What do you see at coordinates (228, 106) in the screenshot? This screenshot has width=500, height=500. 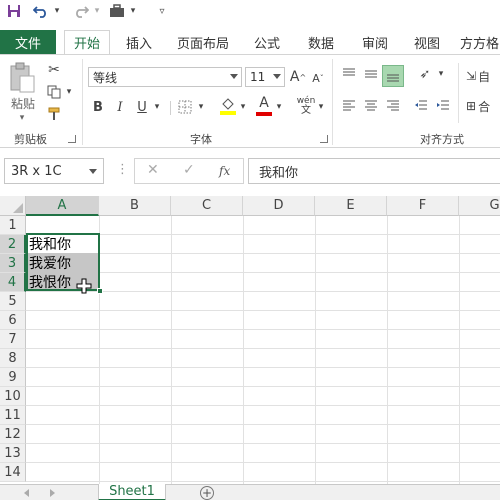 I see `fill-color-icon` at bounding box center [228, 106].